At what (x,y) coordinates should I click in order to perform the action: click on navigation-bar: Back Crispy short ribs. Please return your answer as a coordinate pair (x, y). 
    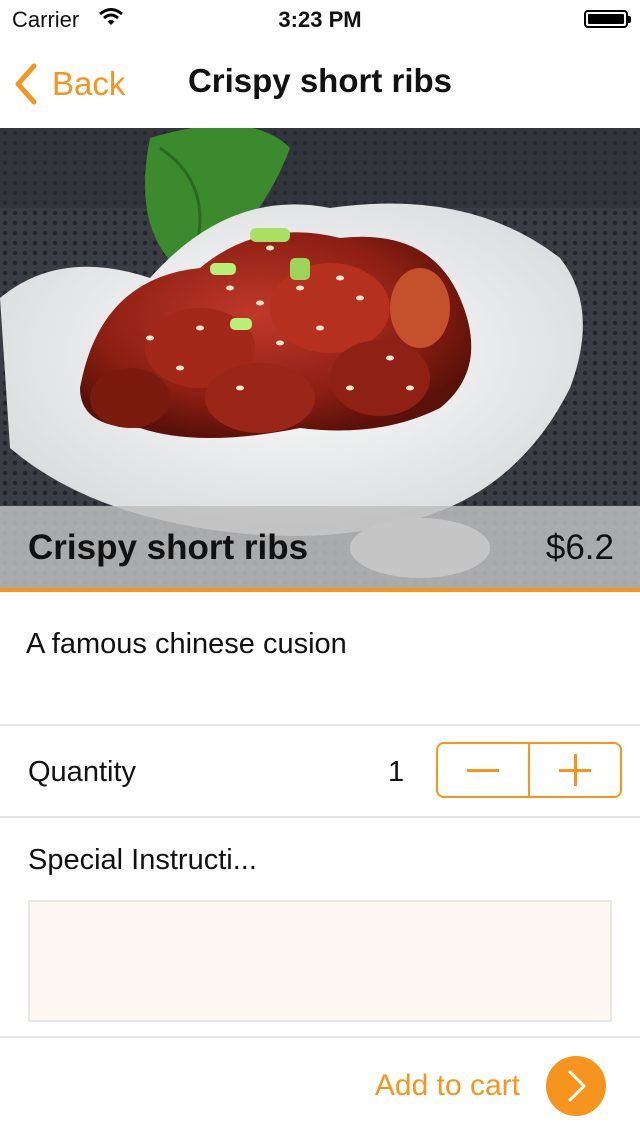
    Looking at the image, I should click on (320, 84).